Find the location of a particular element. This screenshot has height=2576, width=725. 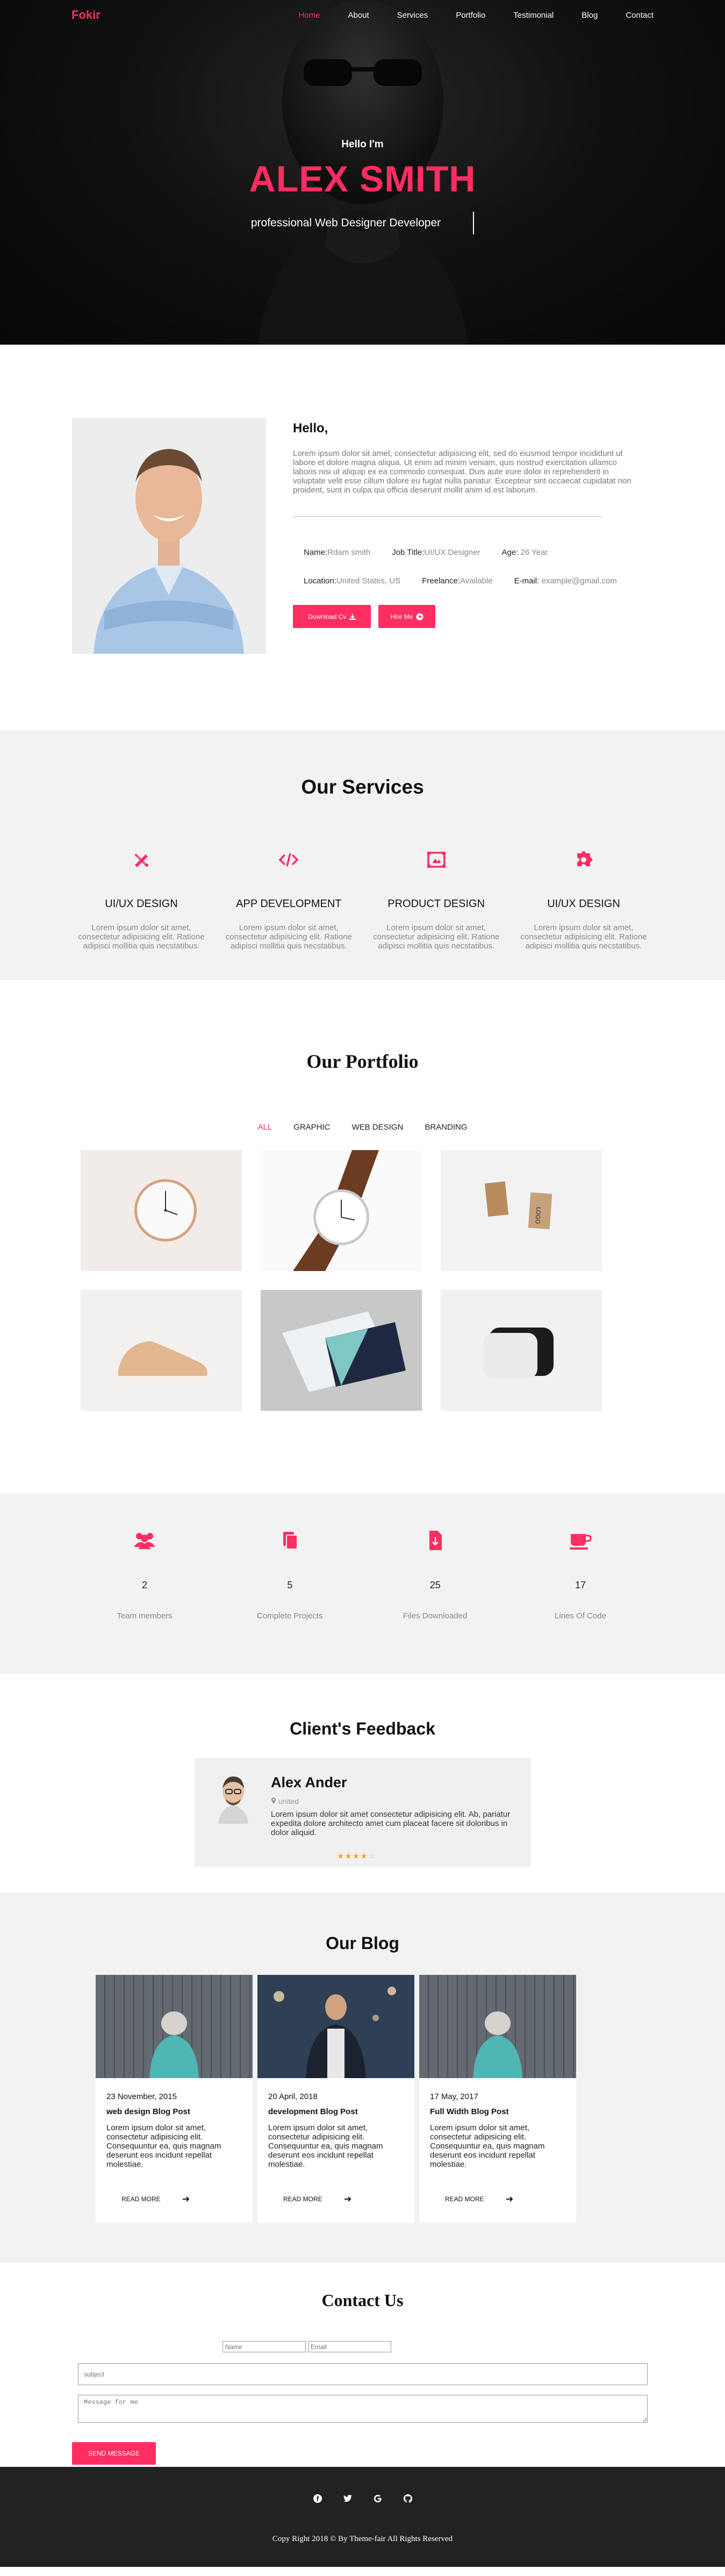

nav-item-about: About is located at coordinates (358, 15).